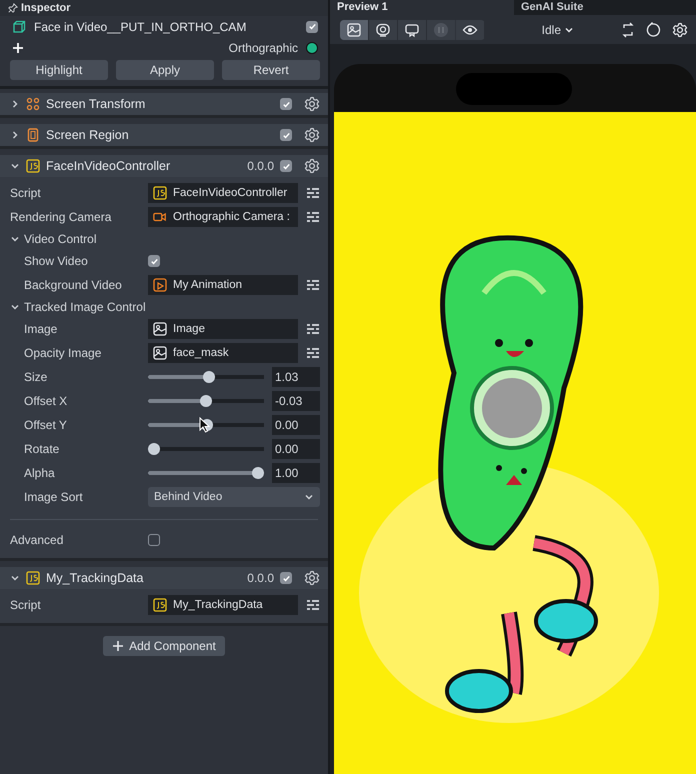 The image size is (696, 774). Describe the element at coordinates (37, 540) in the screenshot. I see `field-label: Advanced` at that location.